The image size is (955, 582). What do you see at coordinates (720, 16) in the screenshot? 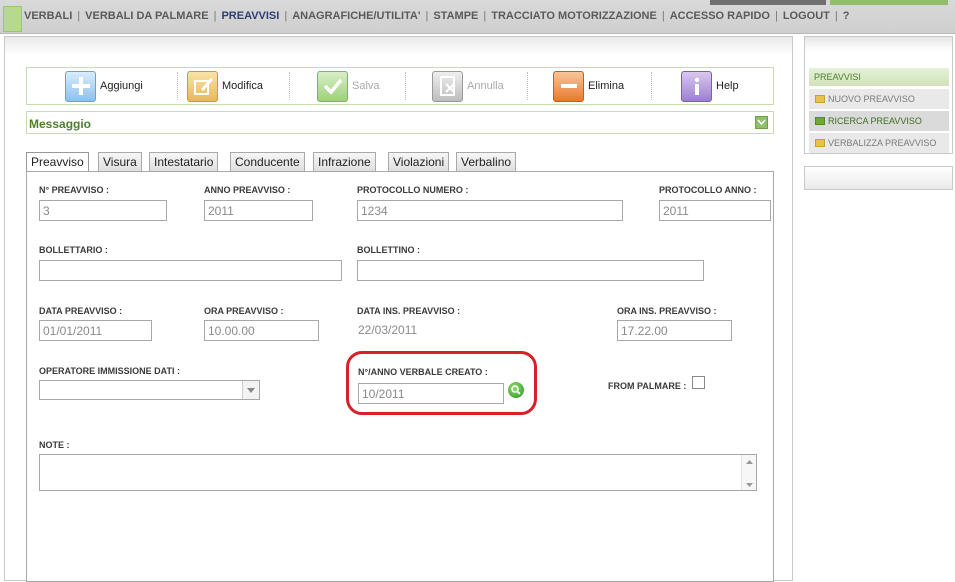
I see `menu-item-accesso-rapido: ACCESSO RAPIDO` at bounding box center [720, 16].